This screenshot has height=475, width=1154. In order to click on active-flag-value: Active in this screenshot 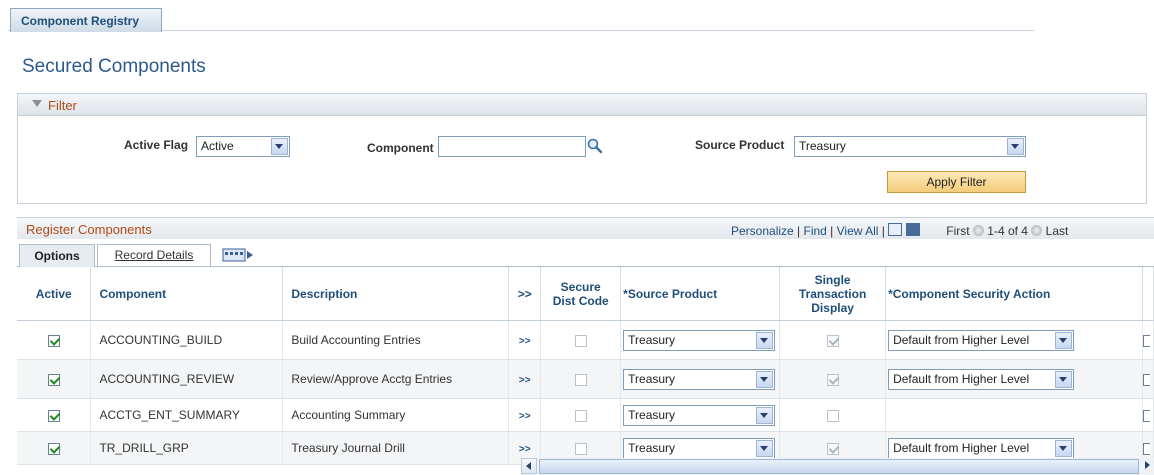, I will do `click(217, 146)`.